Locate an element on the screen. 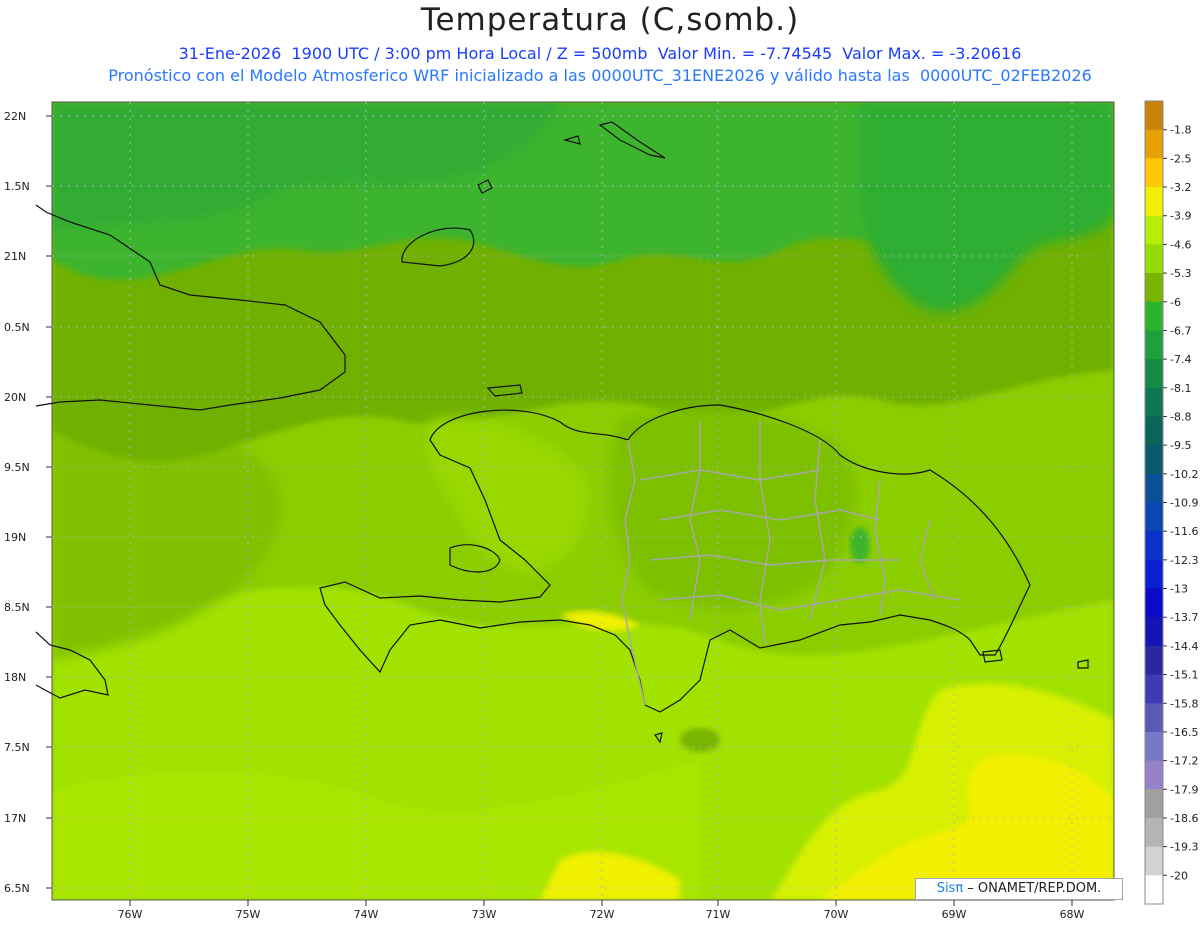 The height and width of the screenshot is (927, 1200). colorbar-label: -17.9 is located at coordinates (1184, 789).